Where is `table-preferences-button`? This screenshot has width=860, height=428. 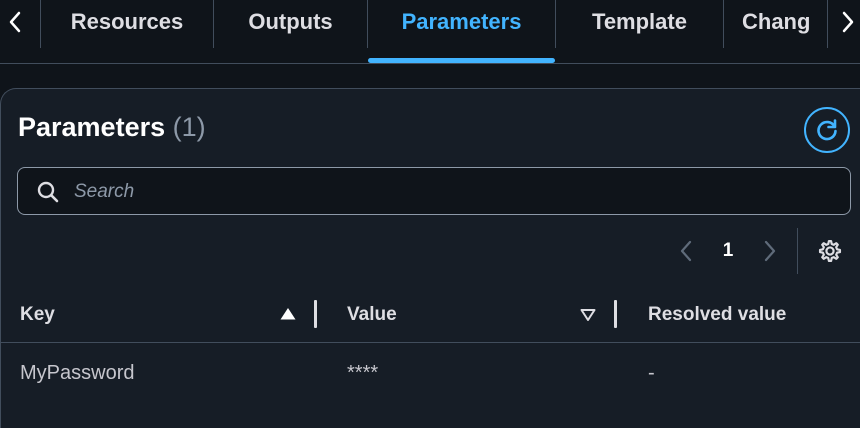 table-preferences-button is located at coordinates (830, 251).